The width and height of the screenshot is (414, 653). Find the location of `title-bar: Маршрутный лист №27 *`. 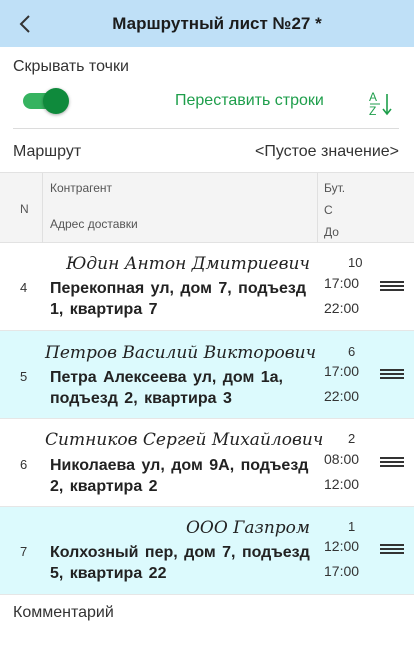

title-bar: Маршрутный лист №27 * is located at coordinates (207, 23).